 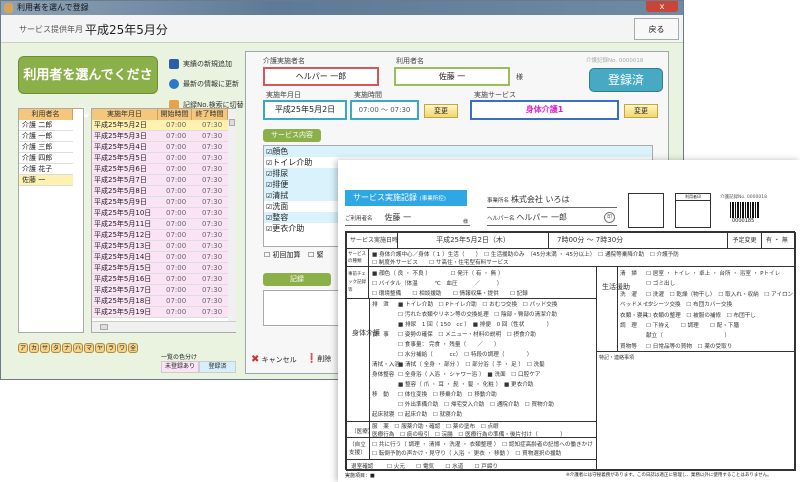 I want to click on precheck-line: ☐ 環境整備 ☐ 相談援助 ☐ 情報収集・提供 ☐ 記録, so click(x=450, y=294).